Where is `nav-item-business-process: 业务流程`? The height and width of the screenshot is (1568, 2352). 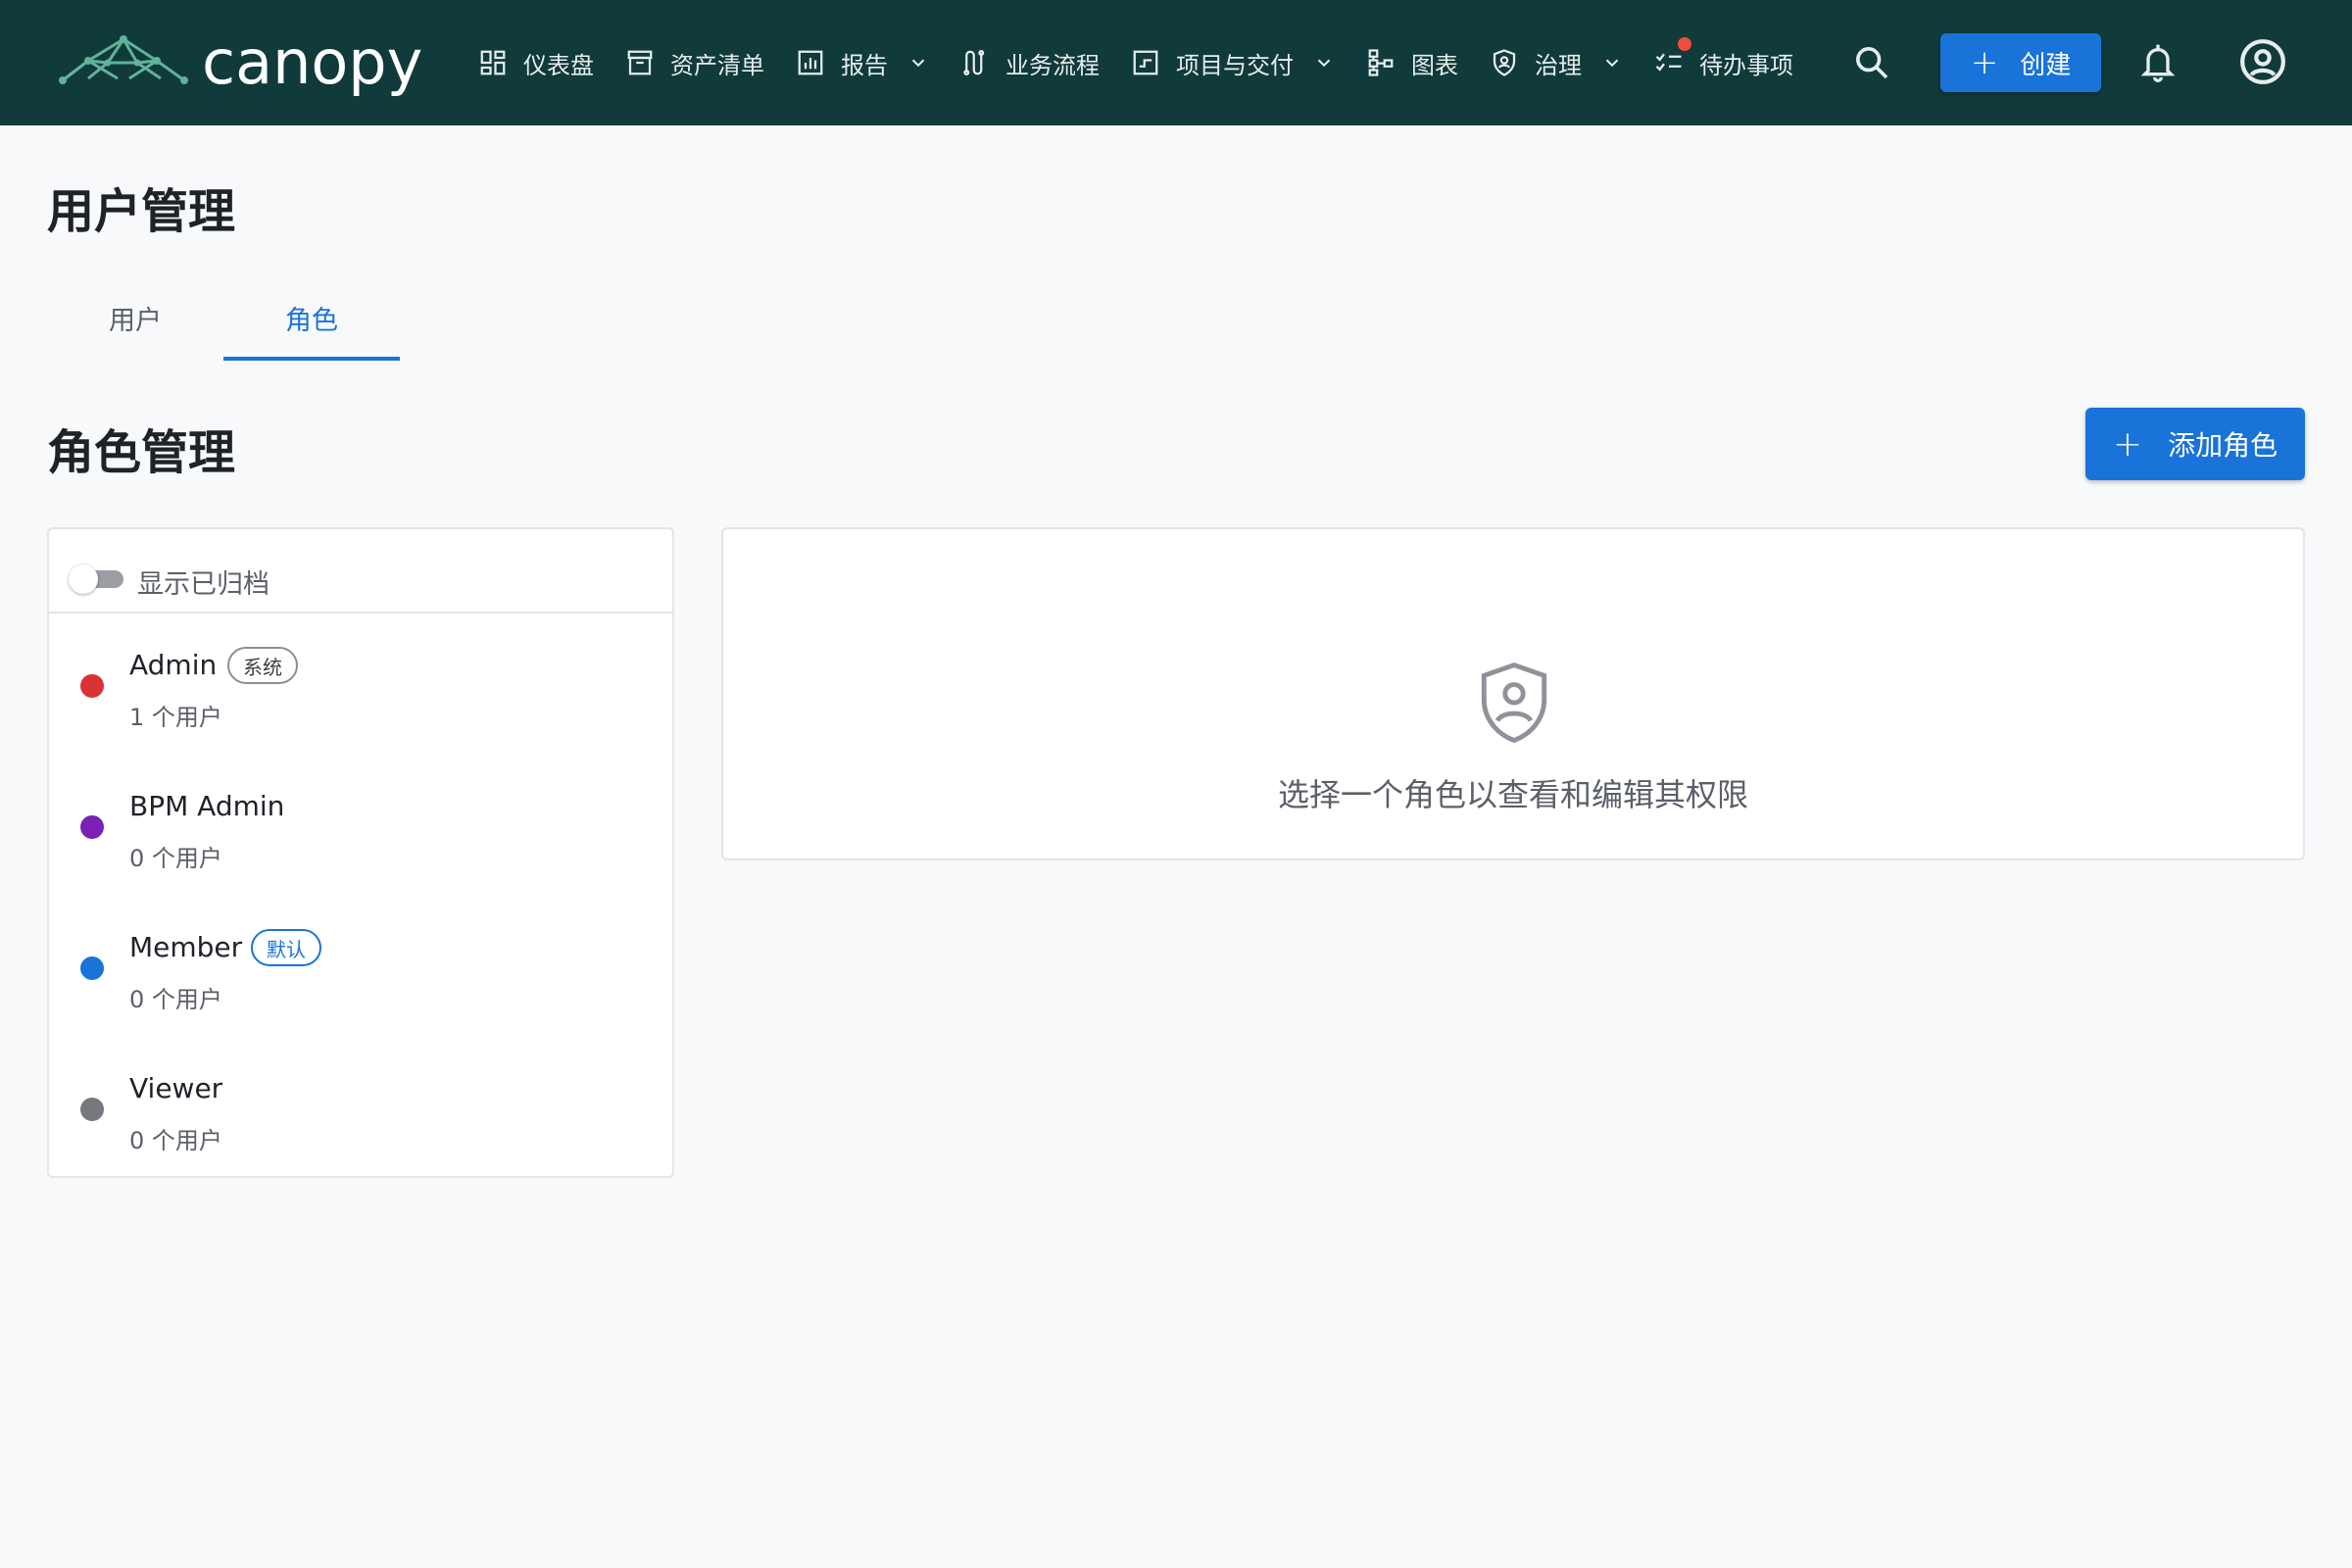 nav-item-business-process: 业务流程 is located at coordinates (1030, 62).